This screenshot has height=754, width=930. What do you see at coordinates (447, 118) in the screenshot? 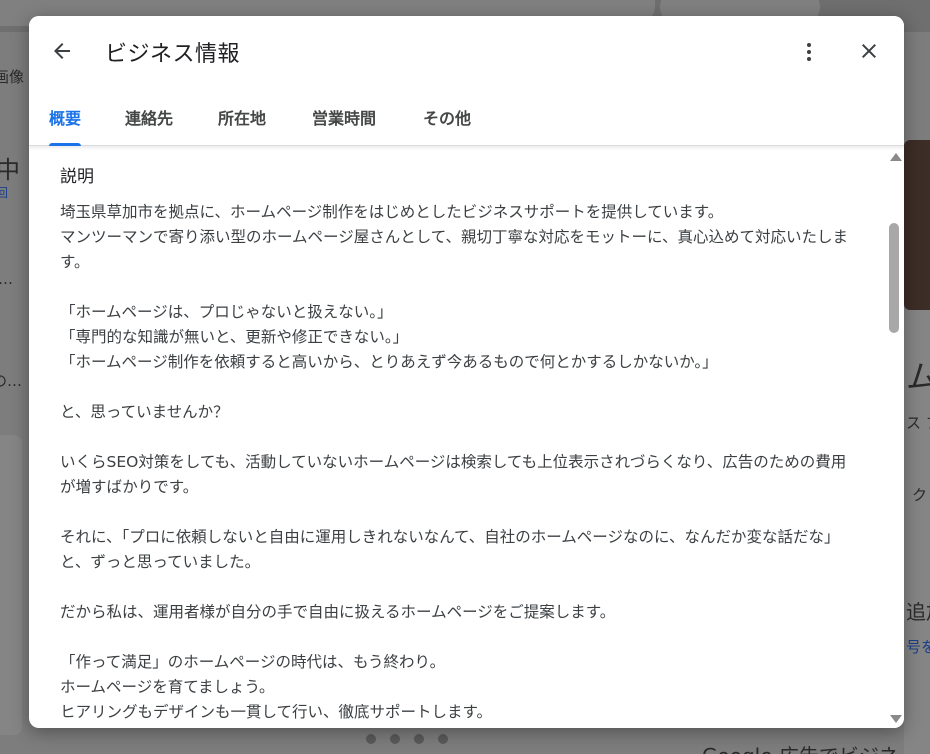
I see `tab-label: その他` at bounding box center [447, 118].